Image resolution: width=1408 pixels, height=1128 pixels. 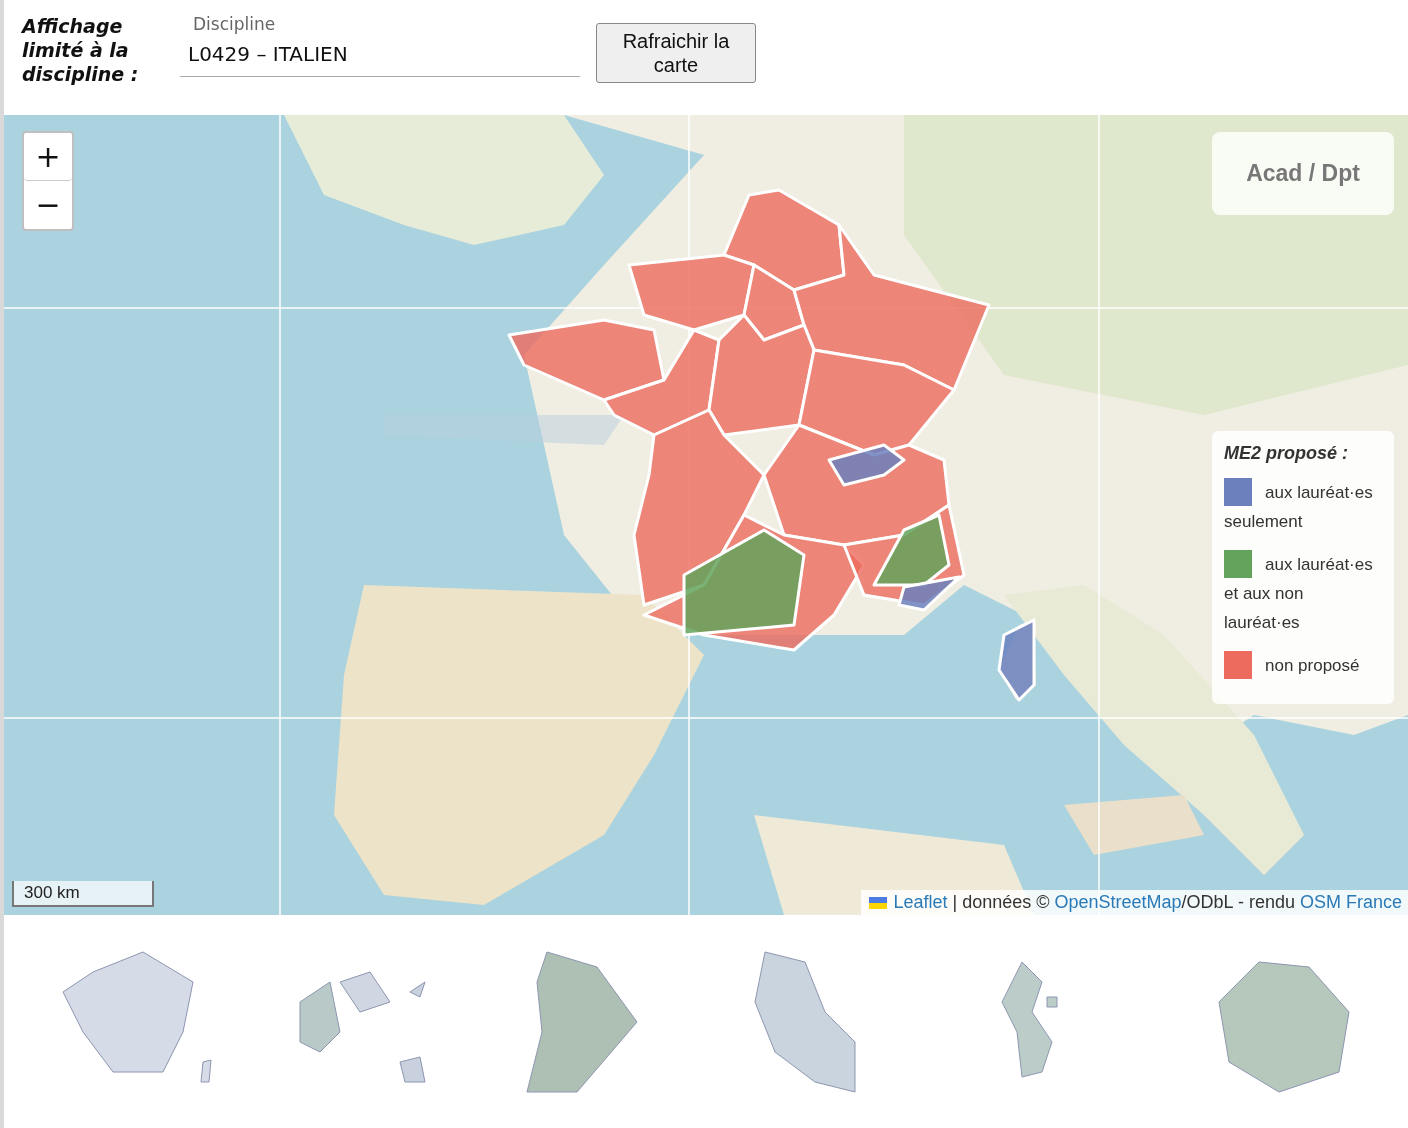 I want to click on attribution-link: Leaflet, so click(x=920, y=902).